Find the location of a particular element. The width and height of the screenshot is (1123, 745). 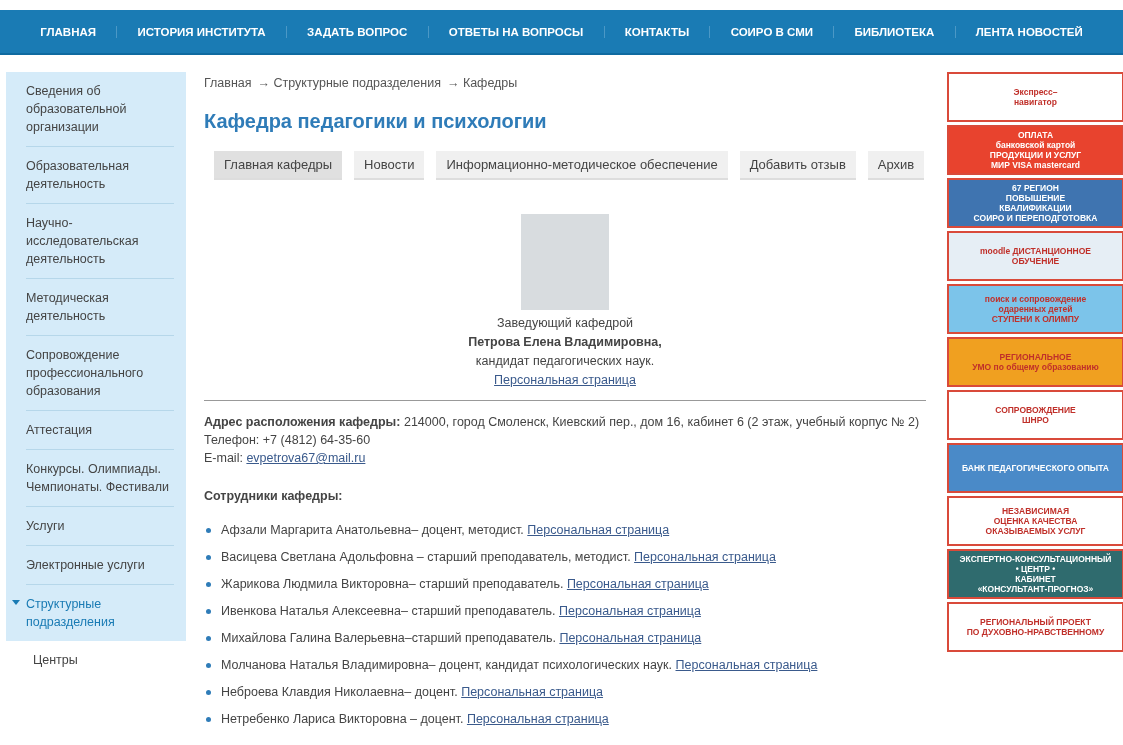

banner-link: ОПЛАТА банковской картой ПРОДУКЦИИ И УСЛУГ МИР VISA mastercard is located at coordinates (1035, 150).